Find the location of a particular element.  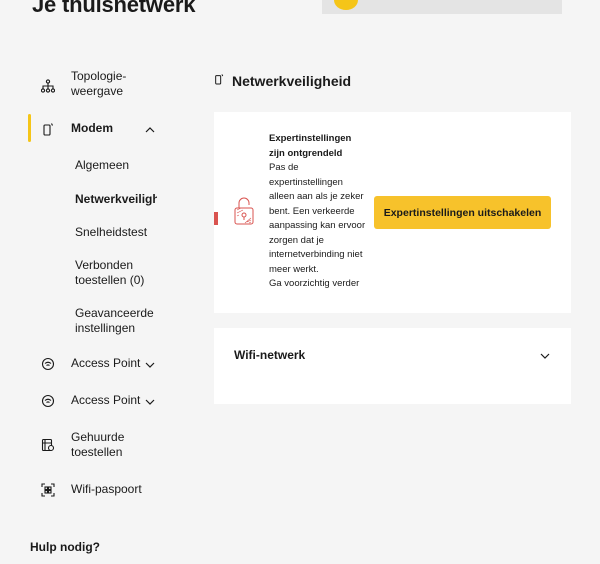

subnav-item-speedtest: Snelheidstest is located at coordinates (111, 232).